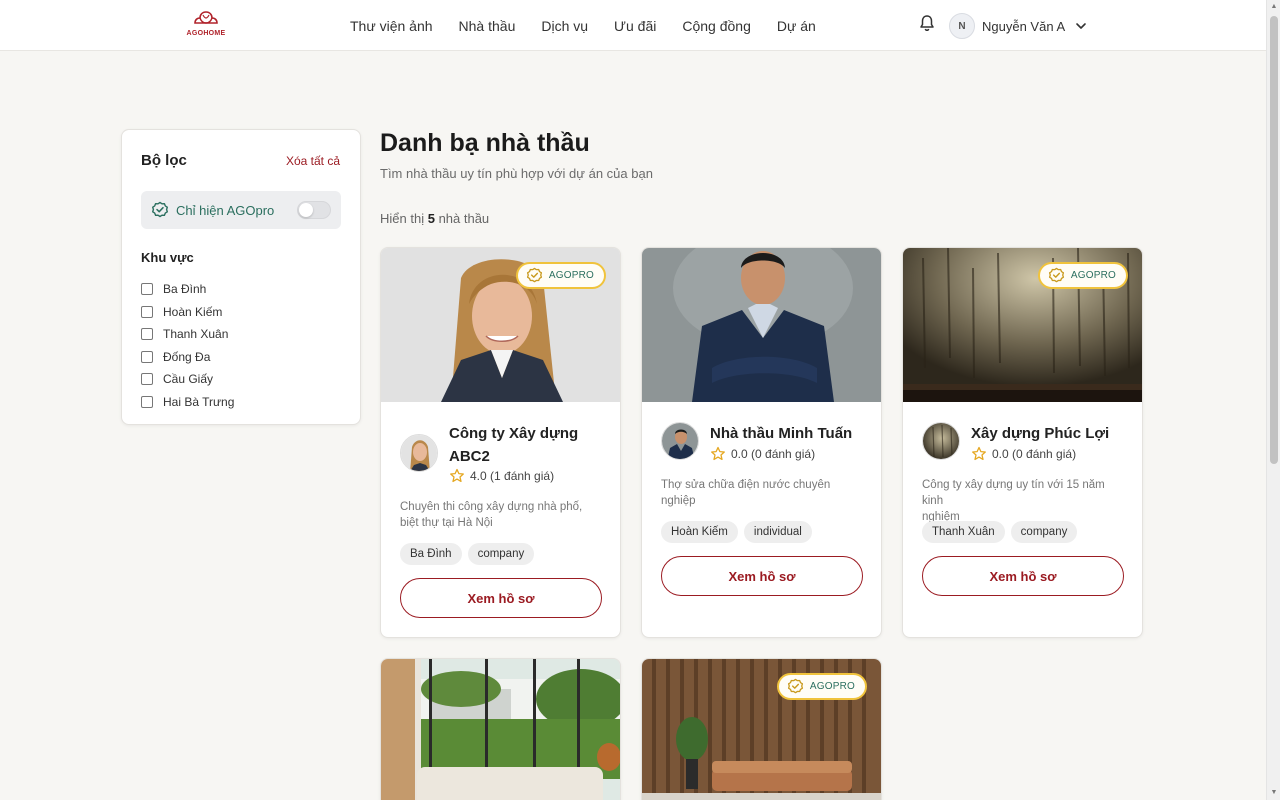 The width and height of the screenshot is (1280, 800). Describe the element at coordinates (962, 26) in the screenshot. I see `user-avatar: N` at that location.